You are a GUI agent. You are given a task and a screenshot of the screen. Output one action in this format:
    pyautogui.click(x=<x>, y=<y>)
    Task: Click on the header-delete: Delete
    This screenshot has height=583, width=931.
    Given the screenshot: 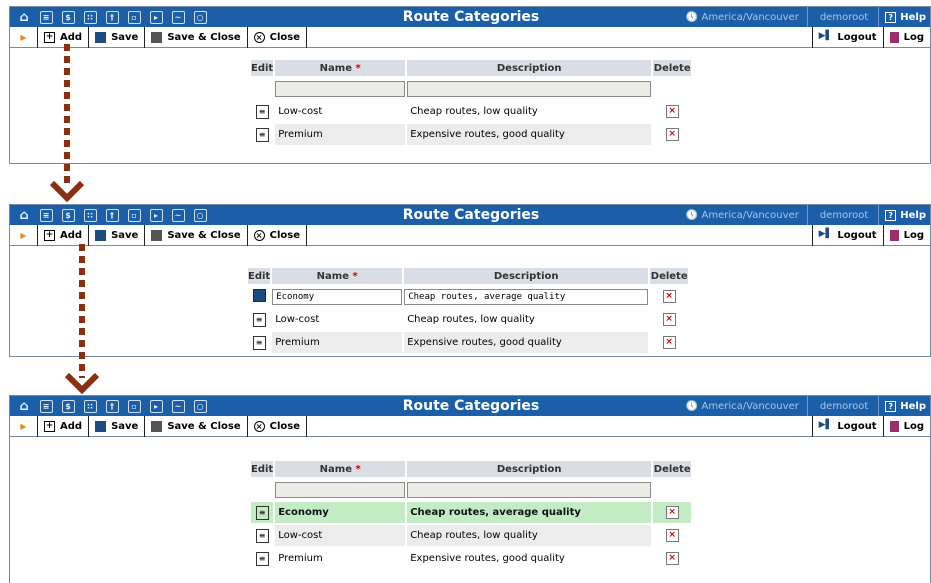 What is the action you would take?
    pyautogui.click(x=672, y=469)
    